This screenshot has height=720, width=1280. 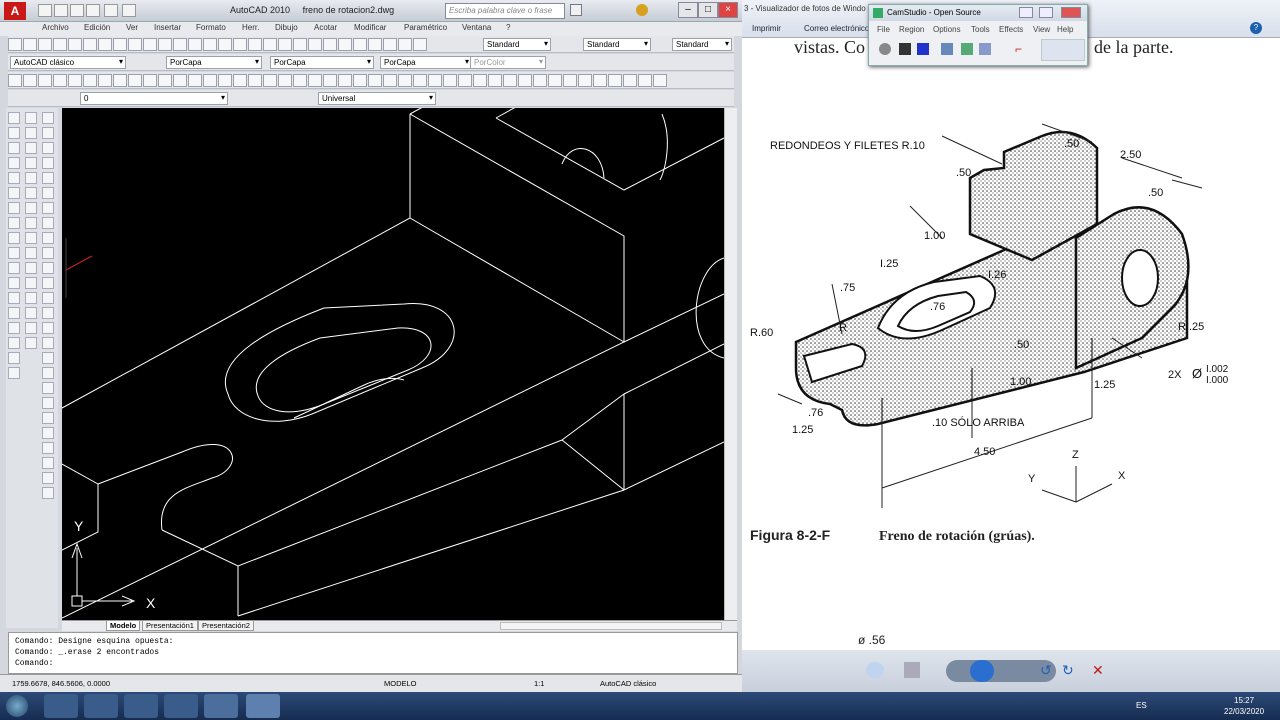 I want to click on model-space-toggle: MODELO, so click(x=400, y=683).